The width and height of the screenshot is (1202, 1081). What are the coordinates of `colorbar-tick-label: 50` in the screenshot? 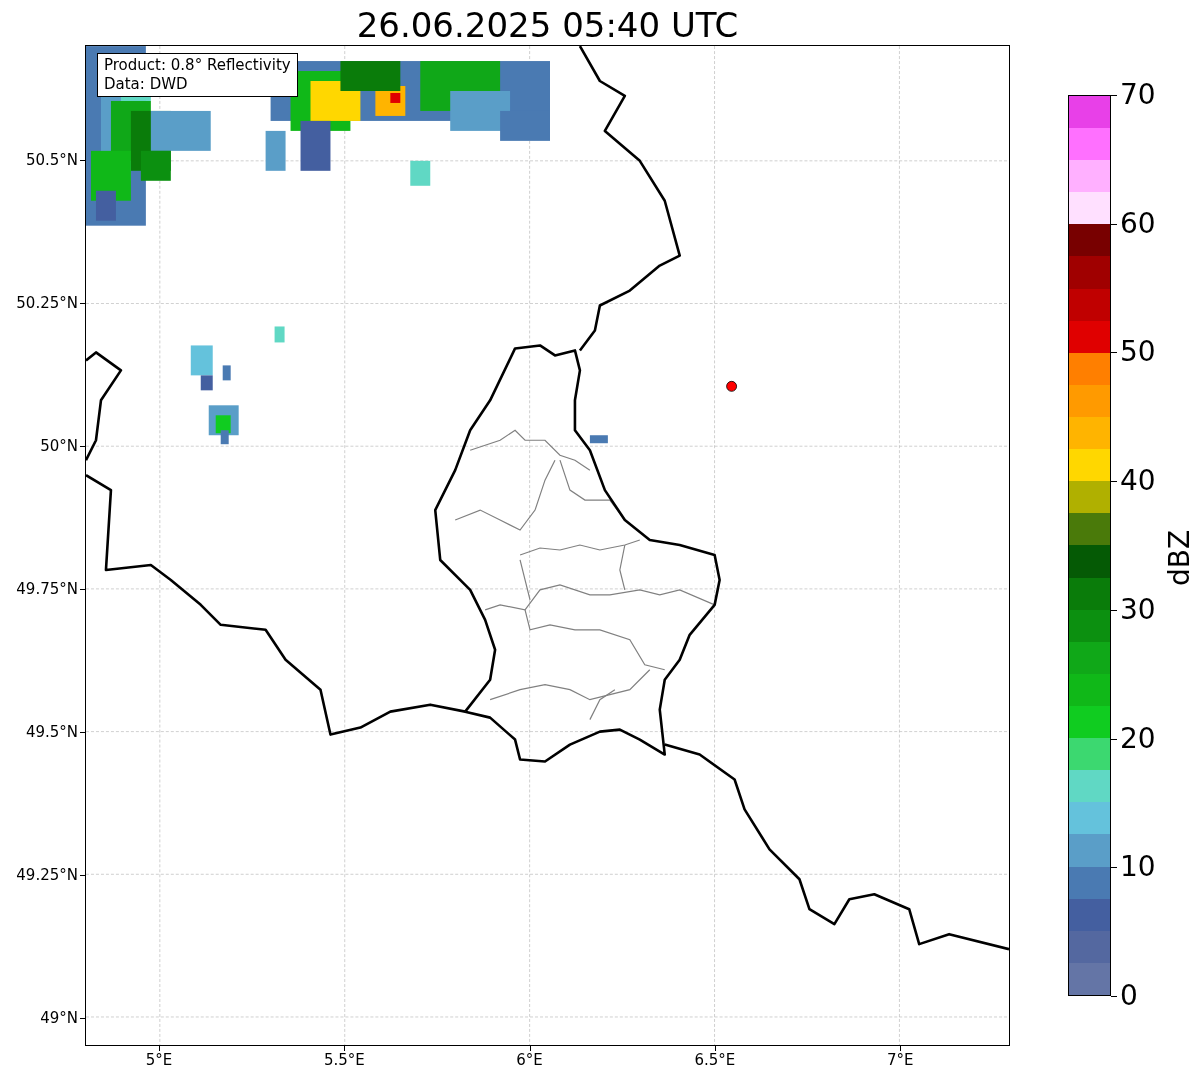 It's located at (1138, 352).